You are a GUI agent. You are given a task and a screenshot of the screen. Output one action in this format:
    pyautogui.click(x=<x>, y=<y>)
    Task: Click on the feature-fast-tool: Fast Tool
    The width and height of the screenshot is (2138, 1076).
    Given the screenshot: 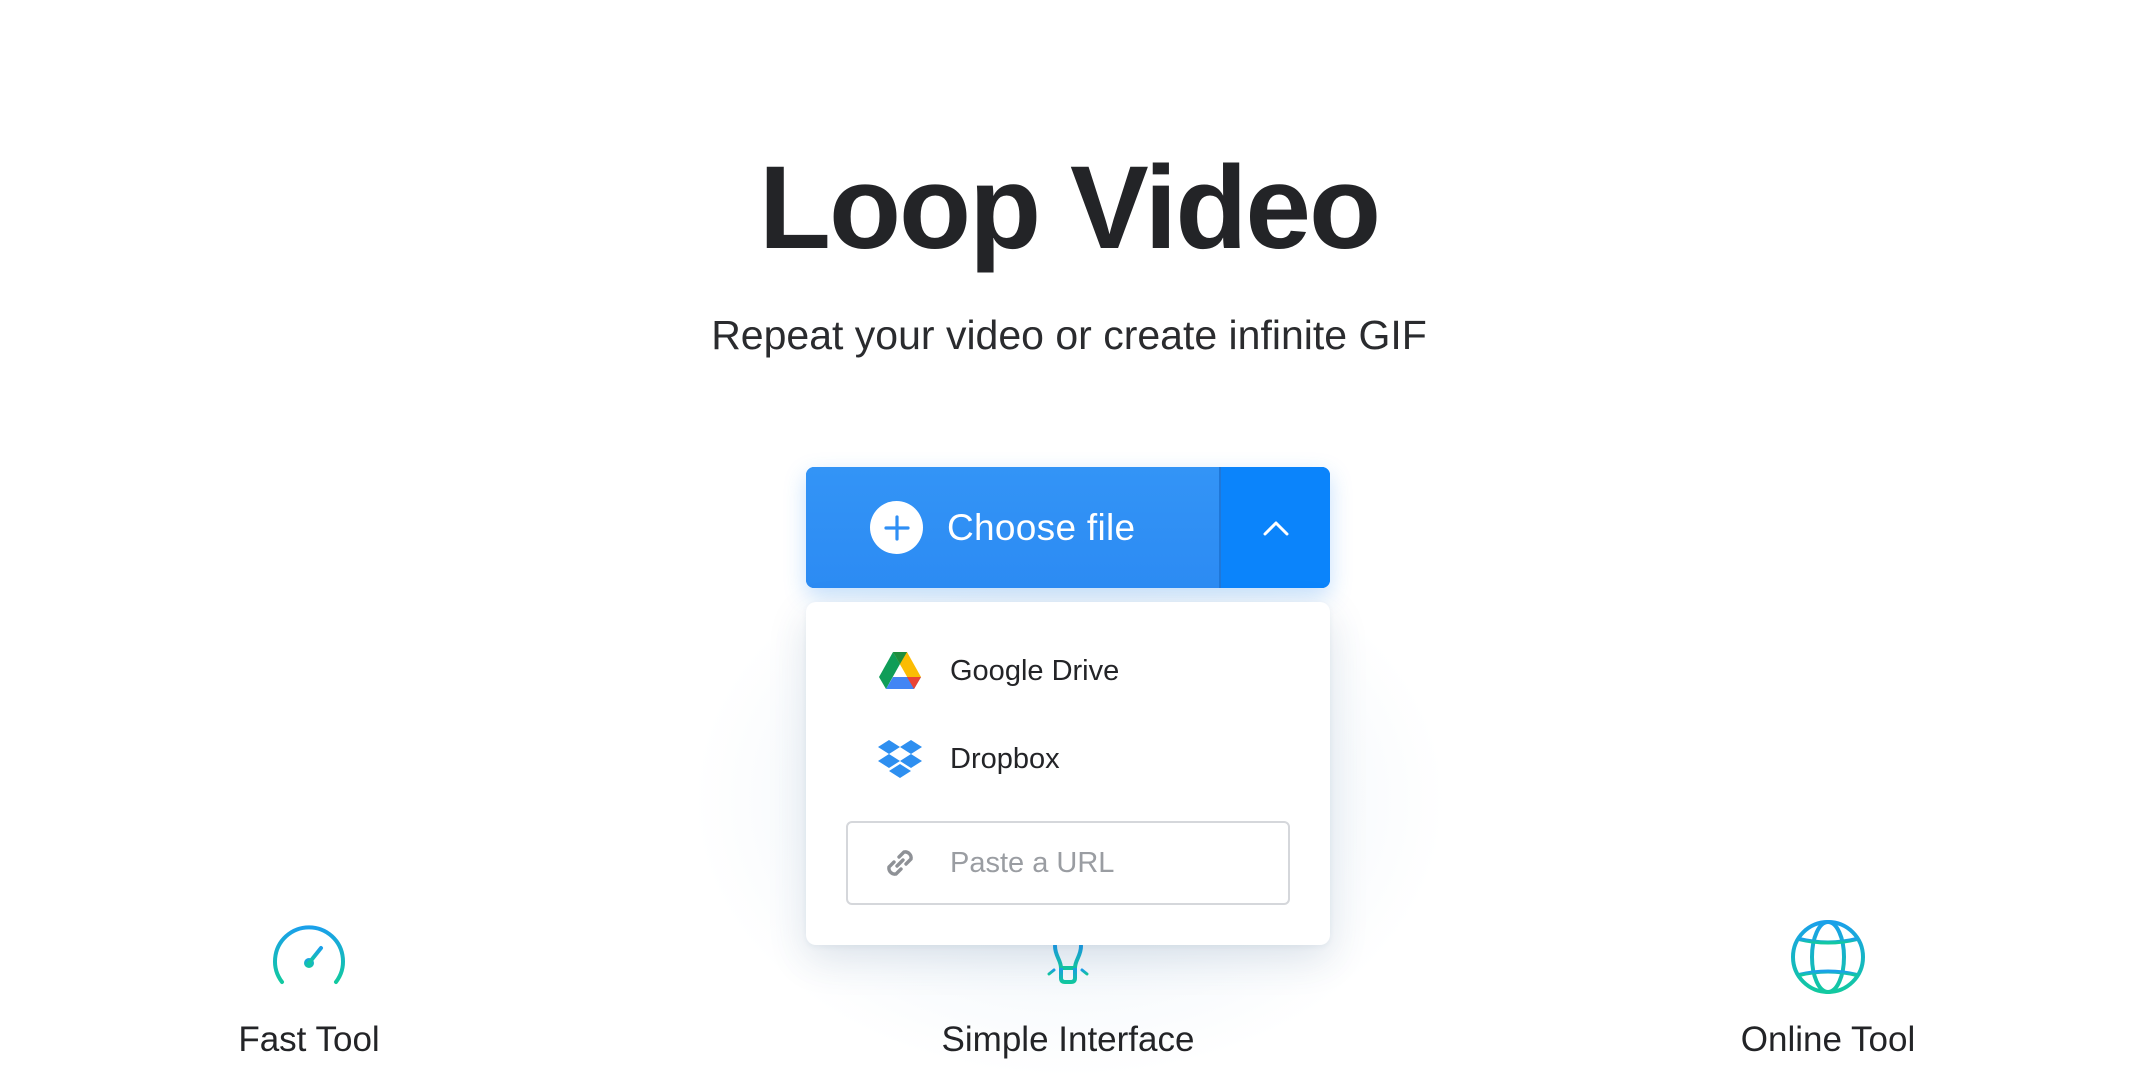 What is the action you would take?
    pyautogui.click(x=309, y=985)
    